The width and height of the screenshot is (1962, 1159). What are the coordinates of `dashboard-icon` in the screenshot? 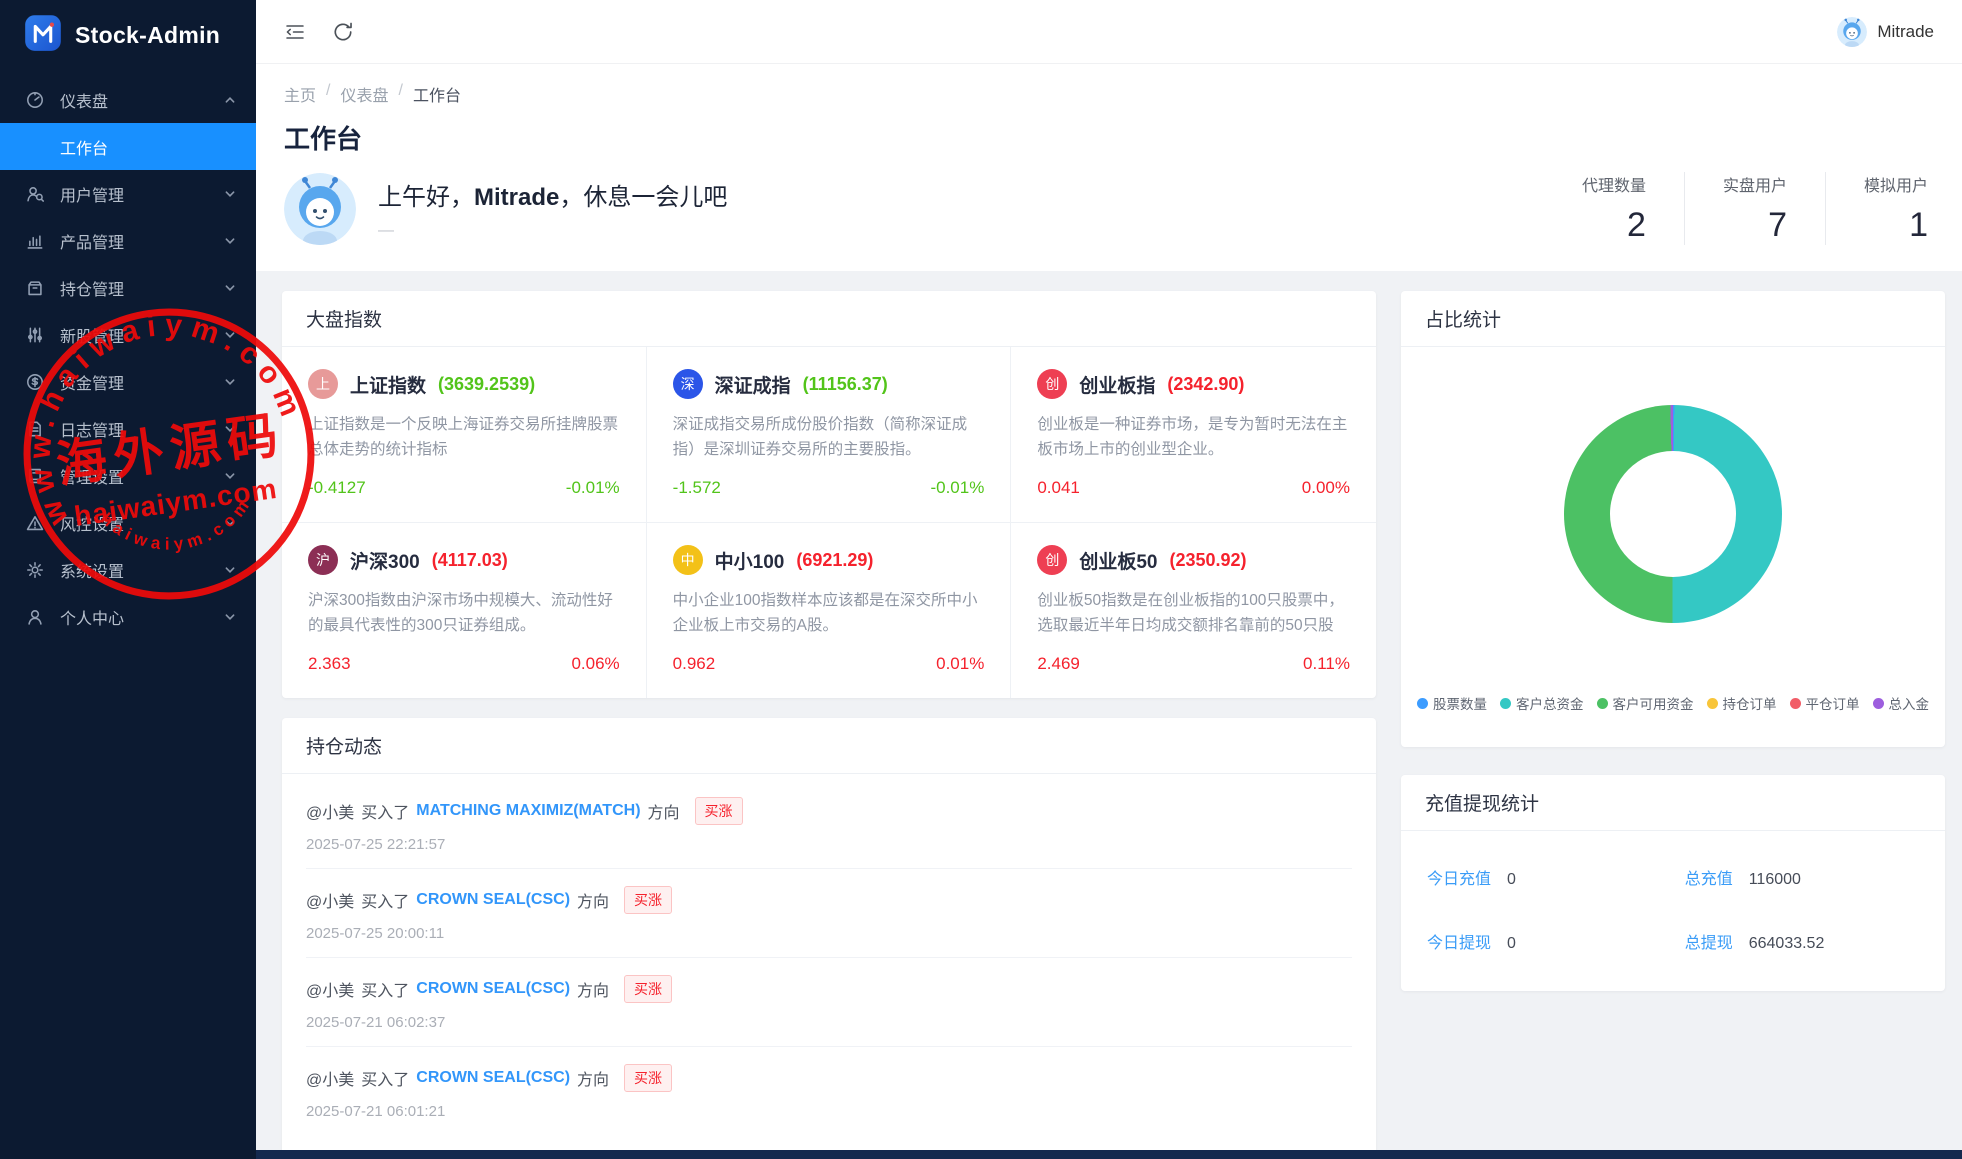 It's located at (36, 100).